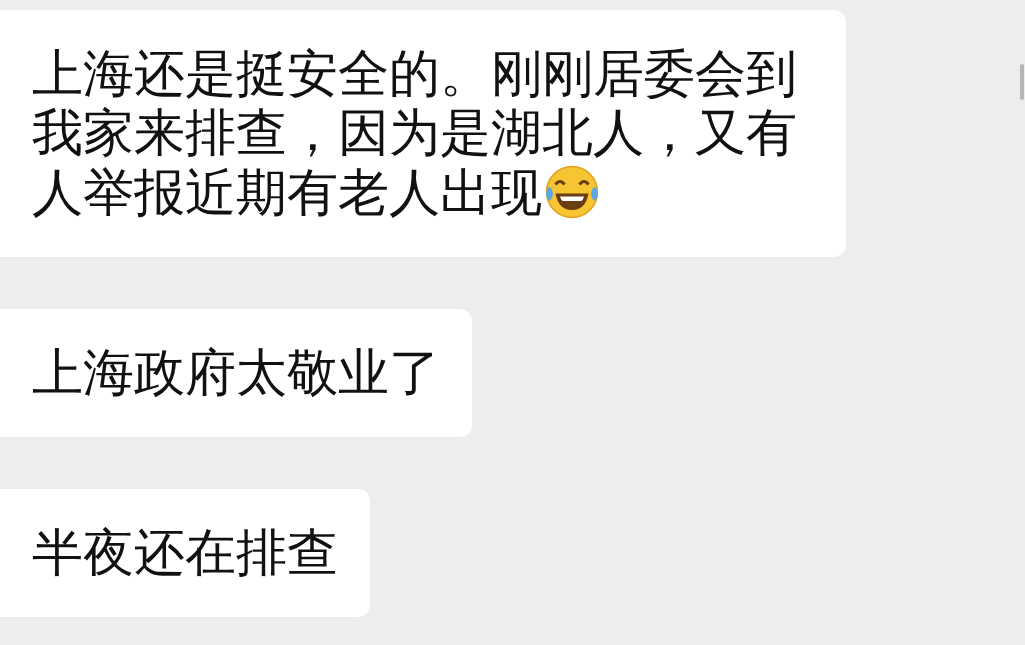 The height and width of the screenshot is (645, 1025). What do you see at coordinates (185, 552) in the screenshot?
I see `message-text: 半夜还在排查` at bounding box center [185, 552].